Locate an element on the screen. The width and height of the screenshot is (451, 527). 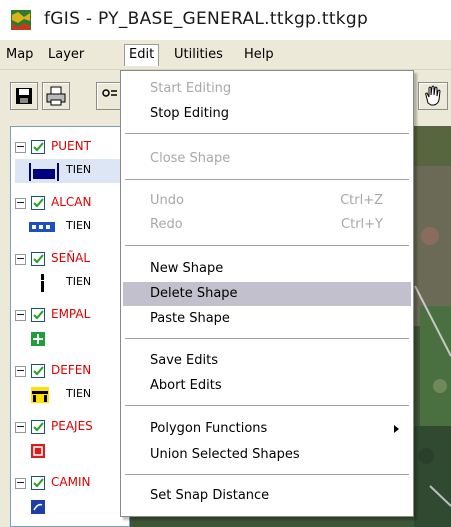
menu-item-paste-shape: Paste Shape is located at coordinates (267, 319).